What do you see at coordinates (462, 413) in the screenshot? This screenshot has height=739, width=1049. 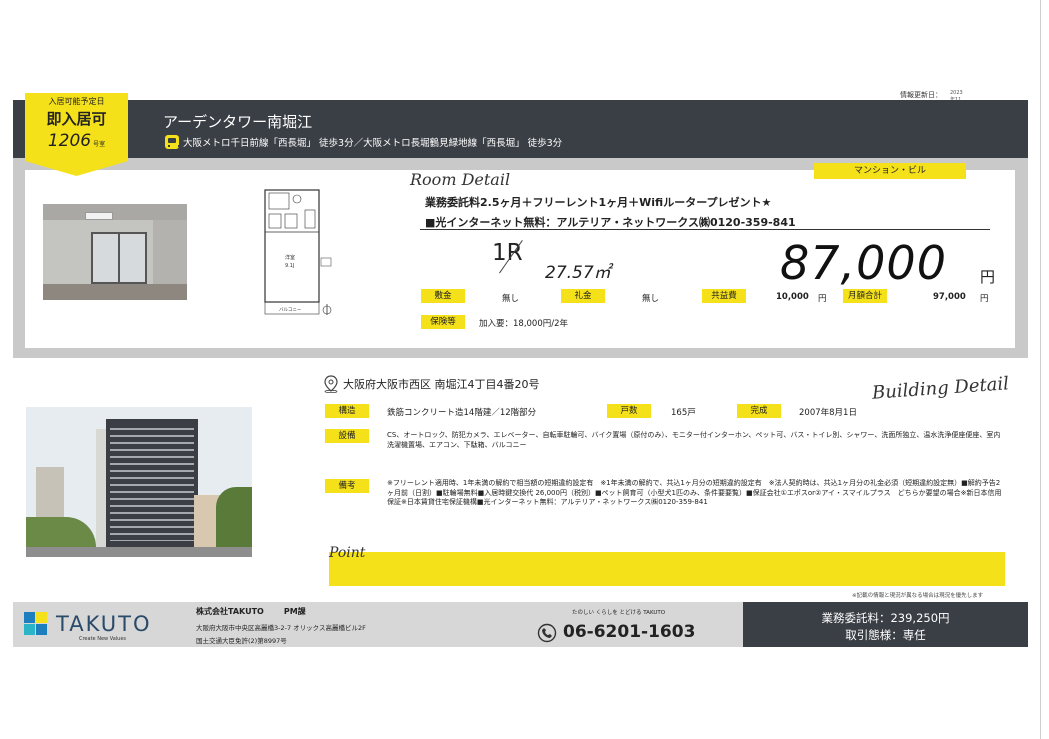 I see `structure-value: 鉄筋コンクリート造14階建／12階部分` at bounding box center [462, 413].